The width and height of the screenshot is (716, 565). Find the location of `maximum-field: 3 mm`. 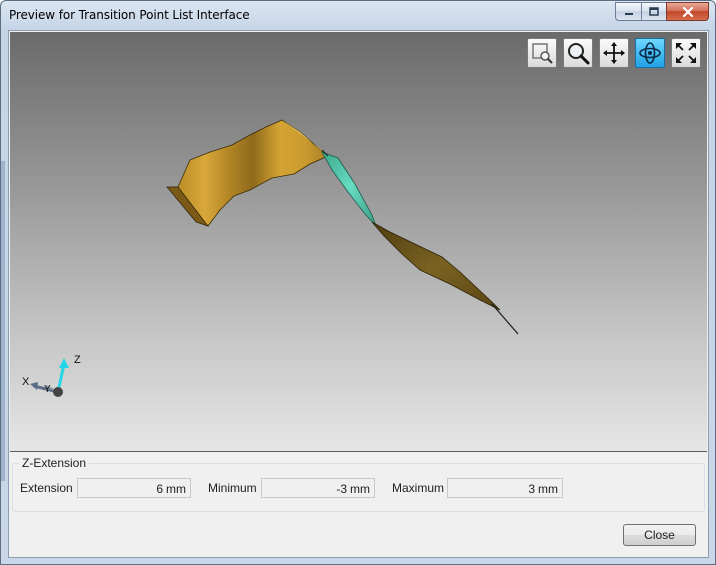

maximum-field: 3 mm is located at coordinates (505, 488).